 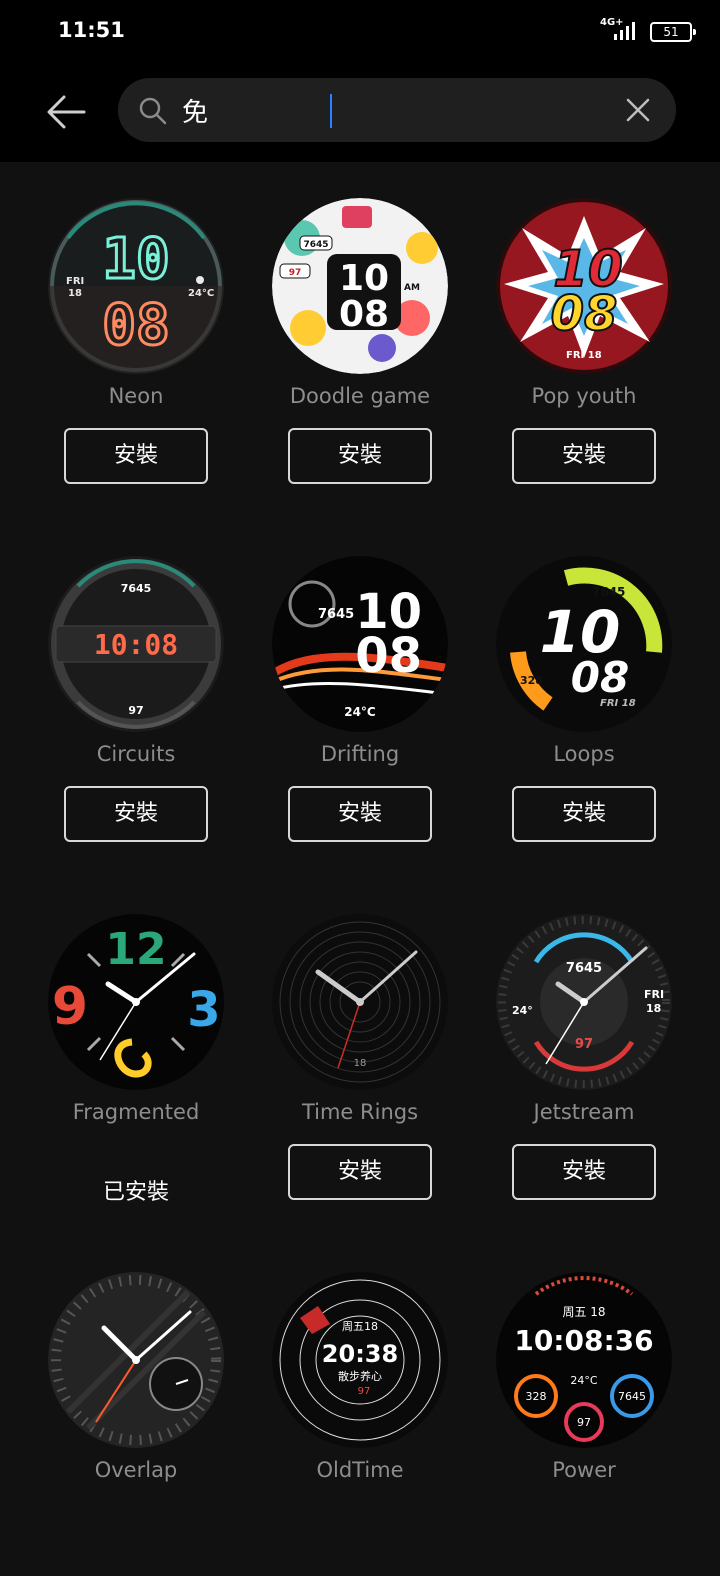 What do you see at coordinates (135, 1192) in the screenshot?
I see `installed-status: 已安裝` at bounding box center [135, 1192].